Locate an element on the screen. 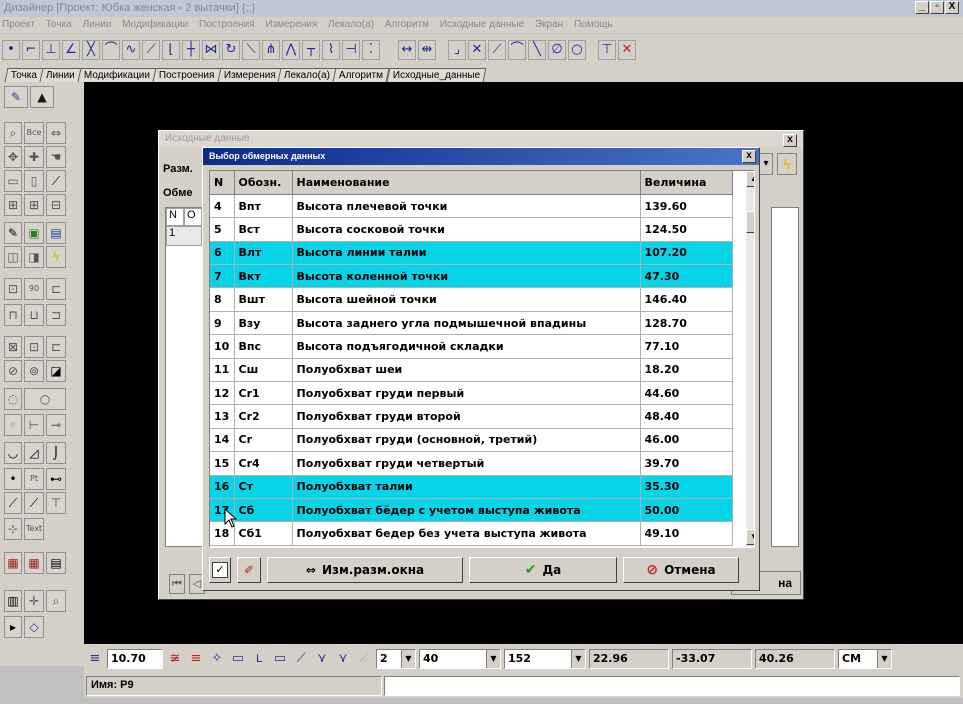  tab-measurements: Измерения is located at coordinates (249, 75).